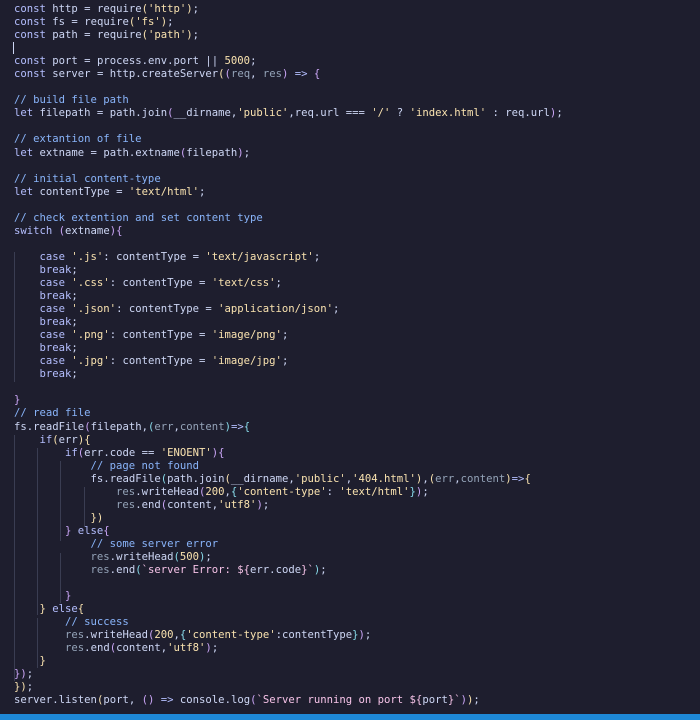  I want to click on code-line: // some server error, so click(288, 544).